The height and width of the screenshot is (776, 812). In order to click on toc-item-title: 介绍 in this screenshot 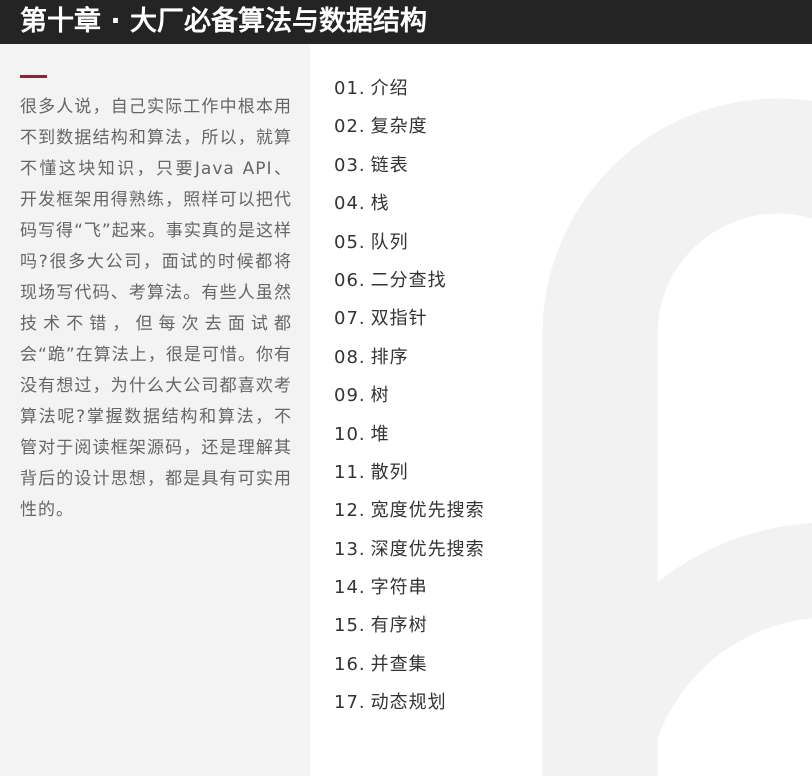, I will do `click(389, 88)`.